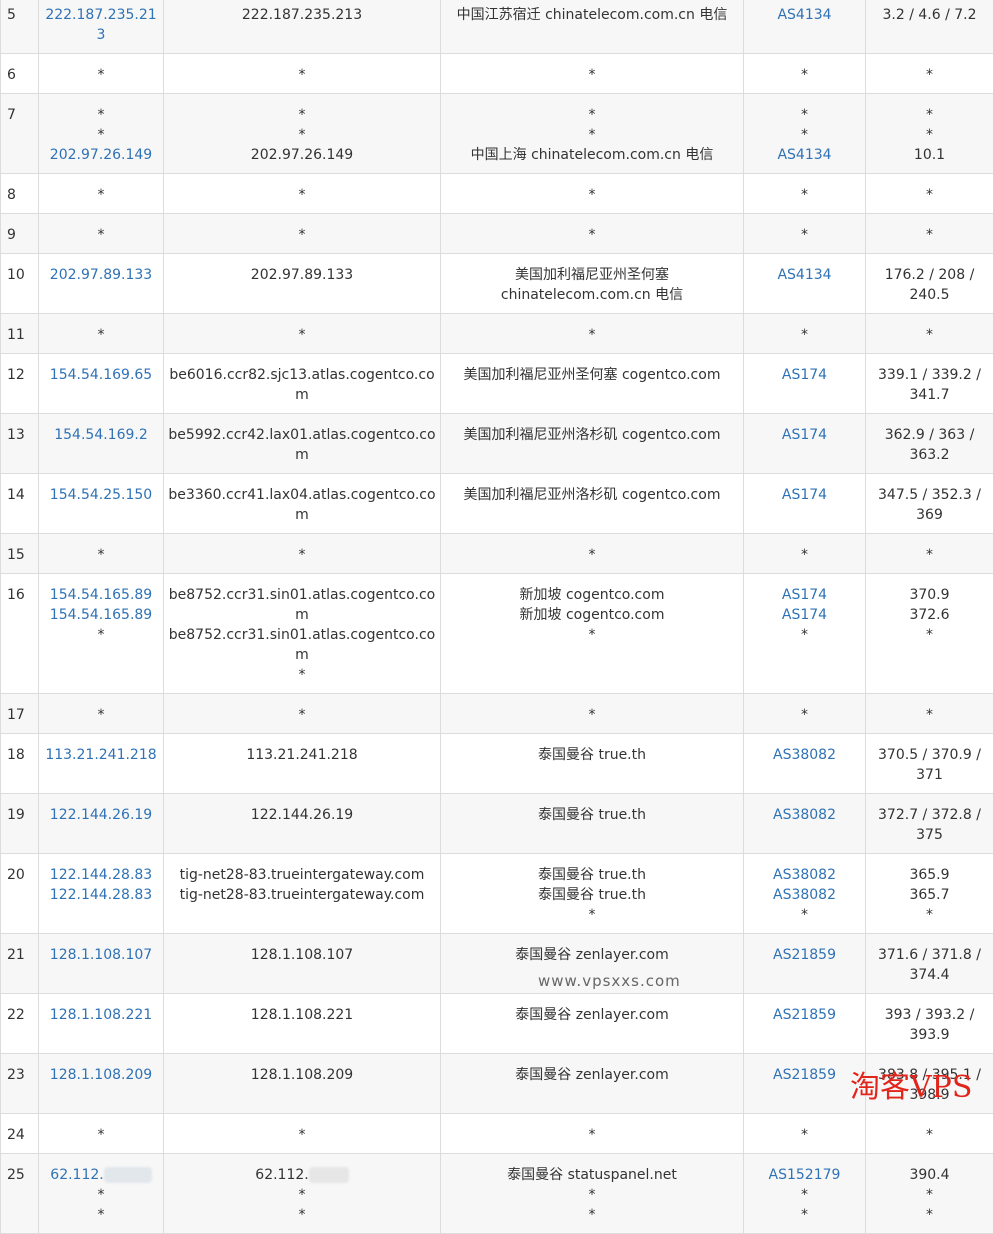 The image size is (993, 1234). I want to click on brand-watermark: 淘客VPS, so click(911, 1084).